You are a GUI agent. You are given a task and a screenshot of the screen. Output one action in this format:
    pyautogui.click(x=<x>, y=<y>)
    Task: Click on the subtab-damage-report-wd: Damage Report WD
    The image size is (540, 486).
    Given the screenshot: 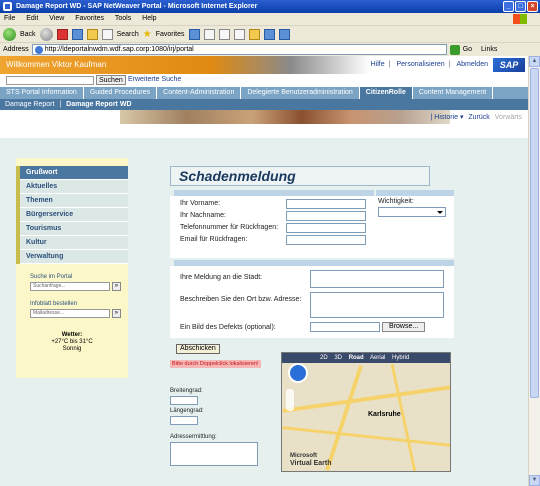 What is the action you would take?
    pyautogui.click(x=98, y=104)
    